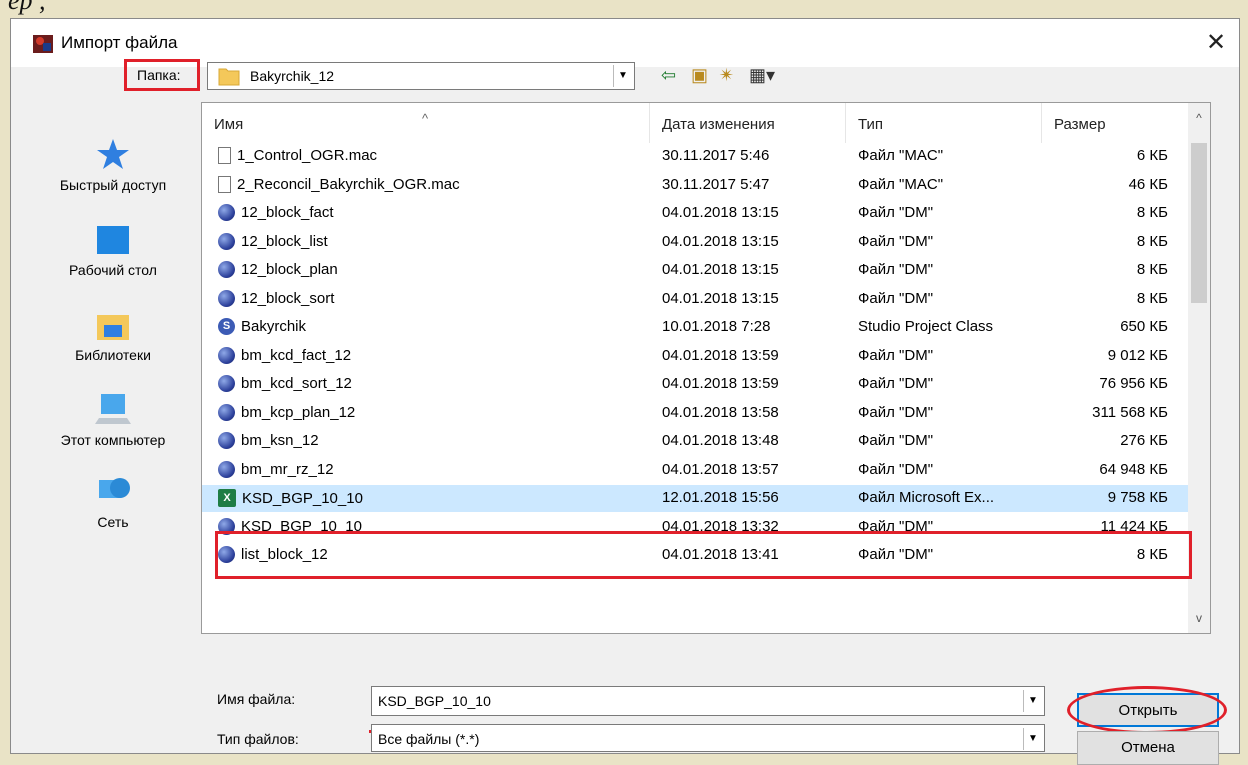 Image resolution: width=1248 pixels, height=765 pixels. What do you see at coordinates (113, 502) in the screenshot?
I see `place-network: Сеть` at bounding box center [113, 502].